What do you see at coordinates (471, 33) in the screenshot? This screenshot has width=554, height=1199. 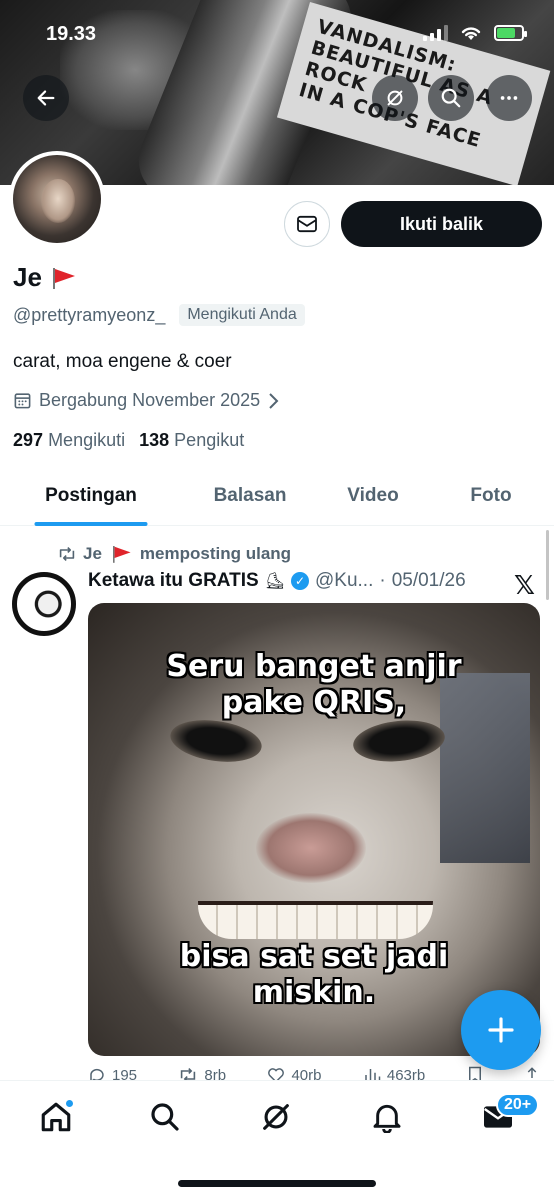 I see `wifi-icon` at bounding box center [471, 33].